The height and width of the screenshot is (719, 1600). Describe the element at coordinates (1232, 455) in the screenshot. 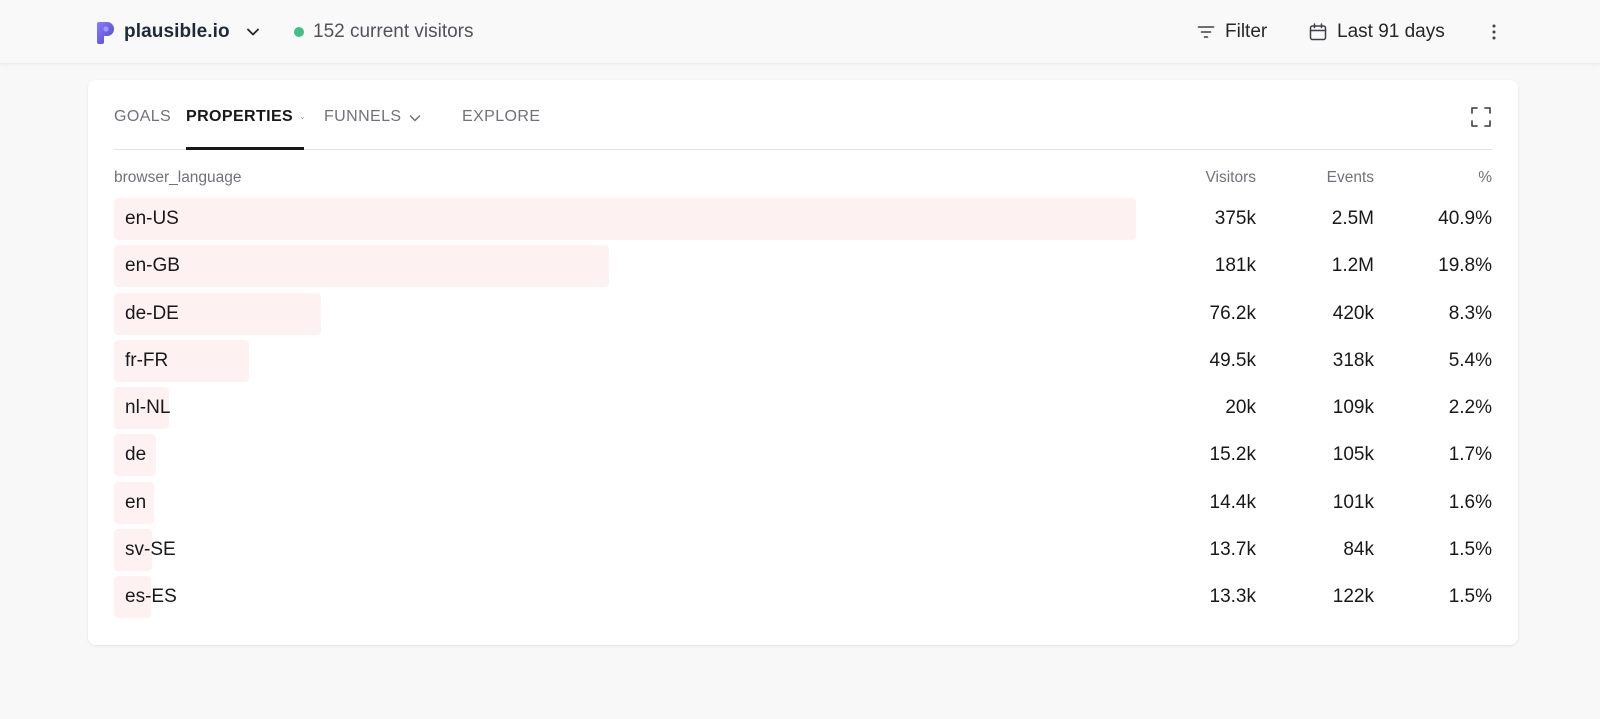

I see `row-visitors: 15.2k` at that location.